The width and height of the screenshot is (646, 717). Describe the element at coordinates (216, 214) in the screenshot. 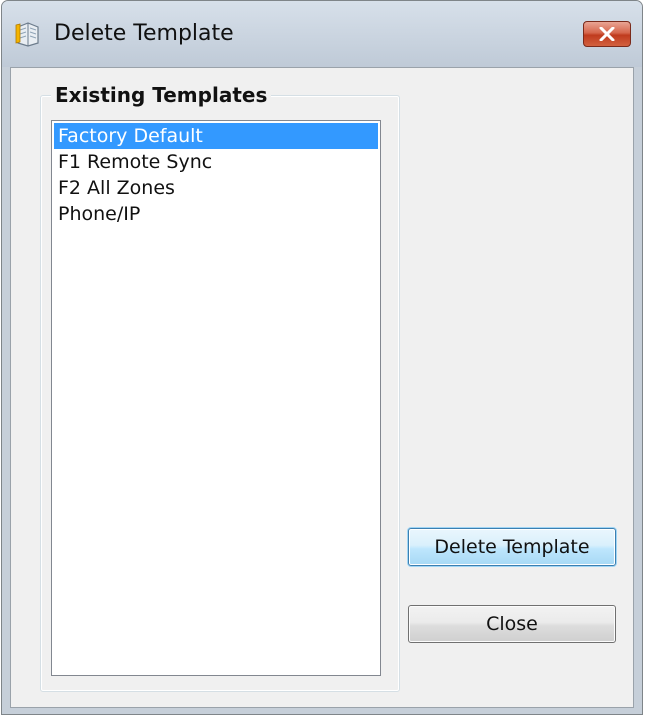

I see `template-list-item: Phone/IP` at that location.